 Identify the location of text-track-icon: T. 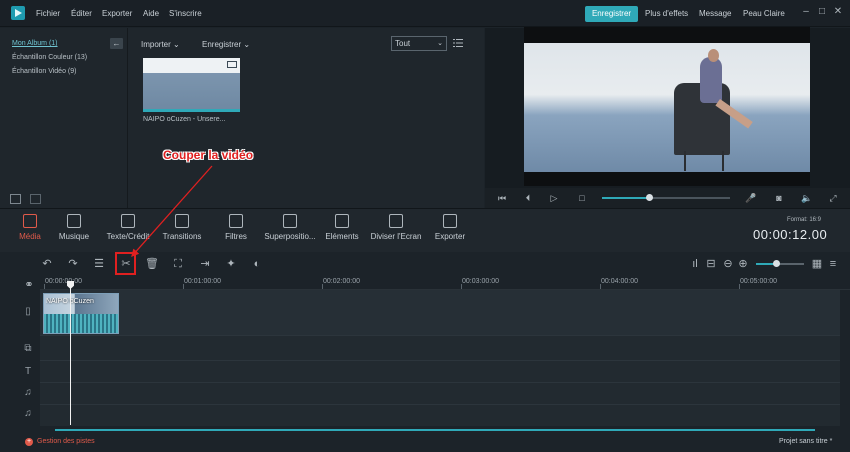
(28, 371).